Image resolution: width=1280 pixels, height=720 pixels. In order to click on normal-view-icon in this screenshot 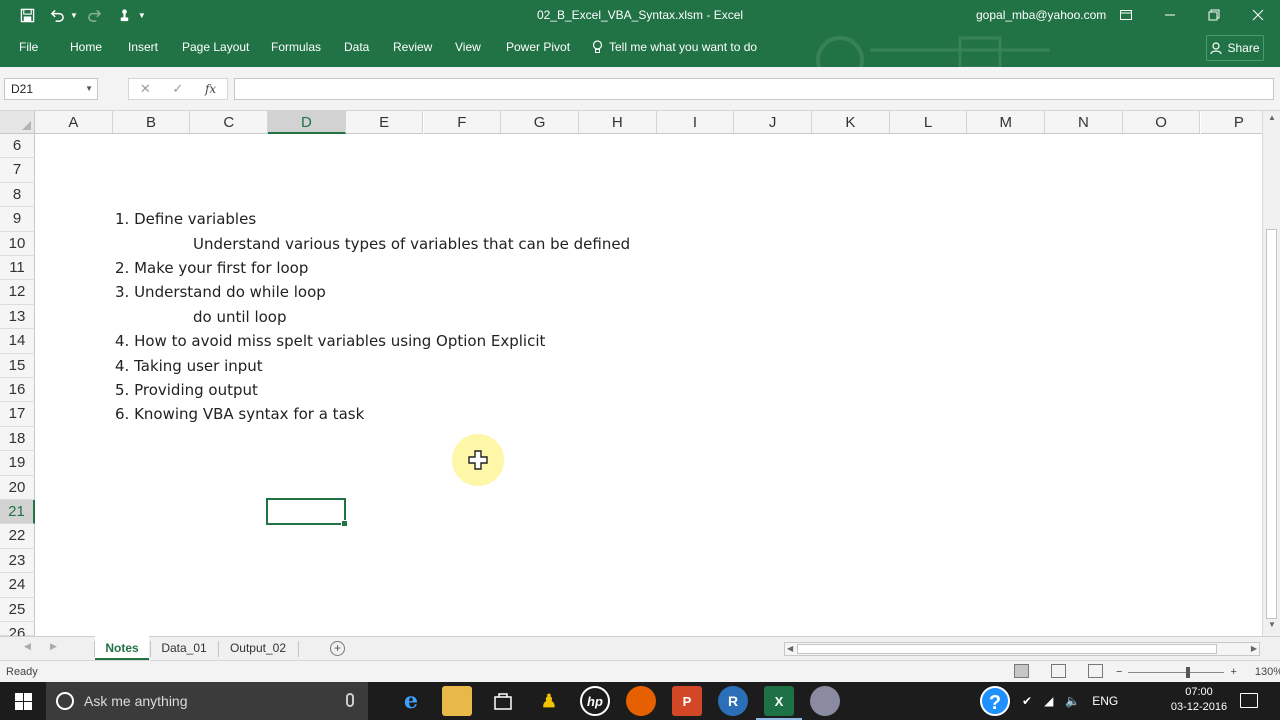, I will do `click(1021, 671)`.